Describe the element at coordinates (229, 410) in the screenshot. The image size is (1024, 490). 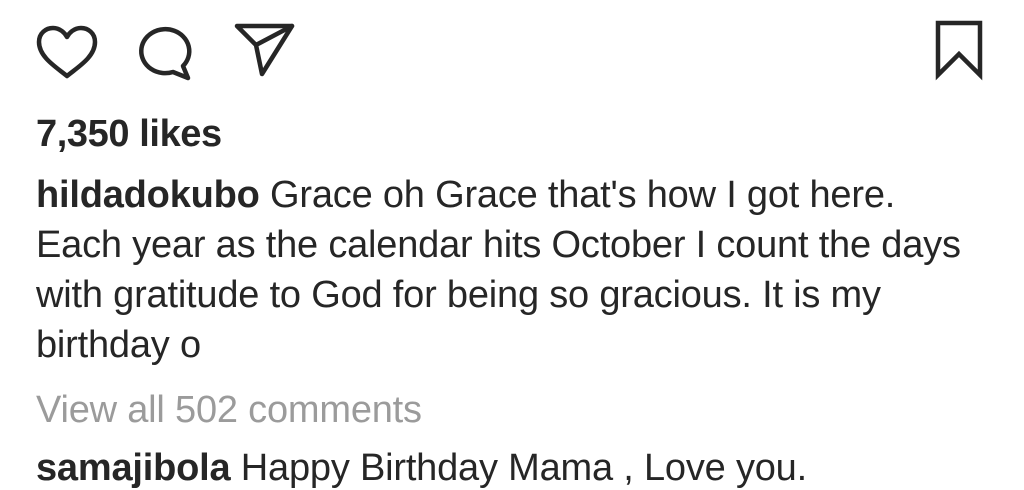
I see `view-all-comments-link: View all 502 comments` at that location.